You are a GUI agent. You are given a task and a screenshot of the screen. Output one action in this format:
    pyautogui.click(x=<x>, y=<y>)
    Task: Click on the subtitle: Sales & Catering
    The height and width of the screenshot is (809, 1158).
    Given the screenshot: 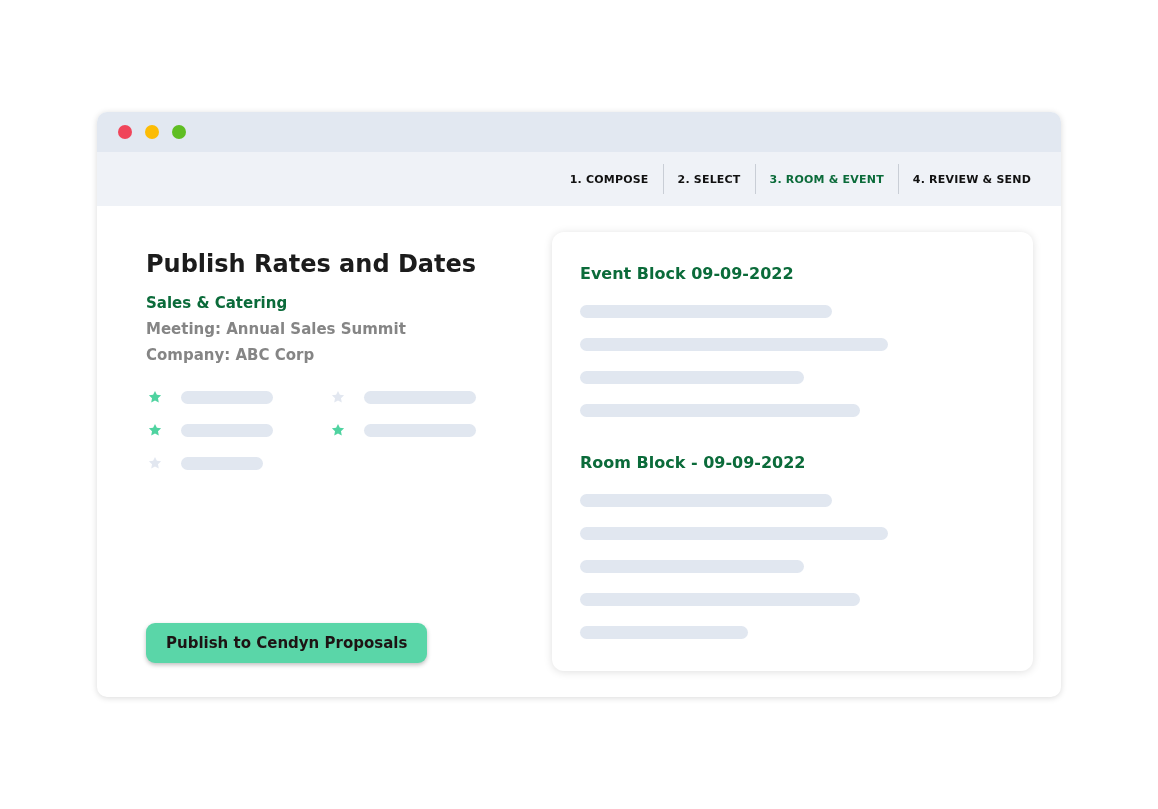 What is the action you would take?
    pyautogui.click(x=217, y=303)
    